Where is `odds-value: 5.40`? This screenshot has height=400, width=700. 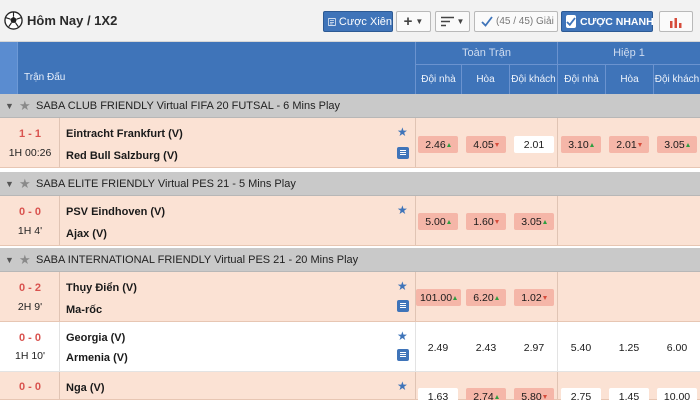
odds-value: 5.40 is located at coordinates (581, 347).